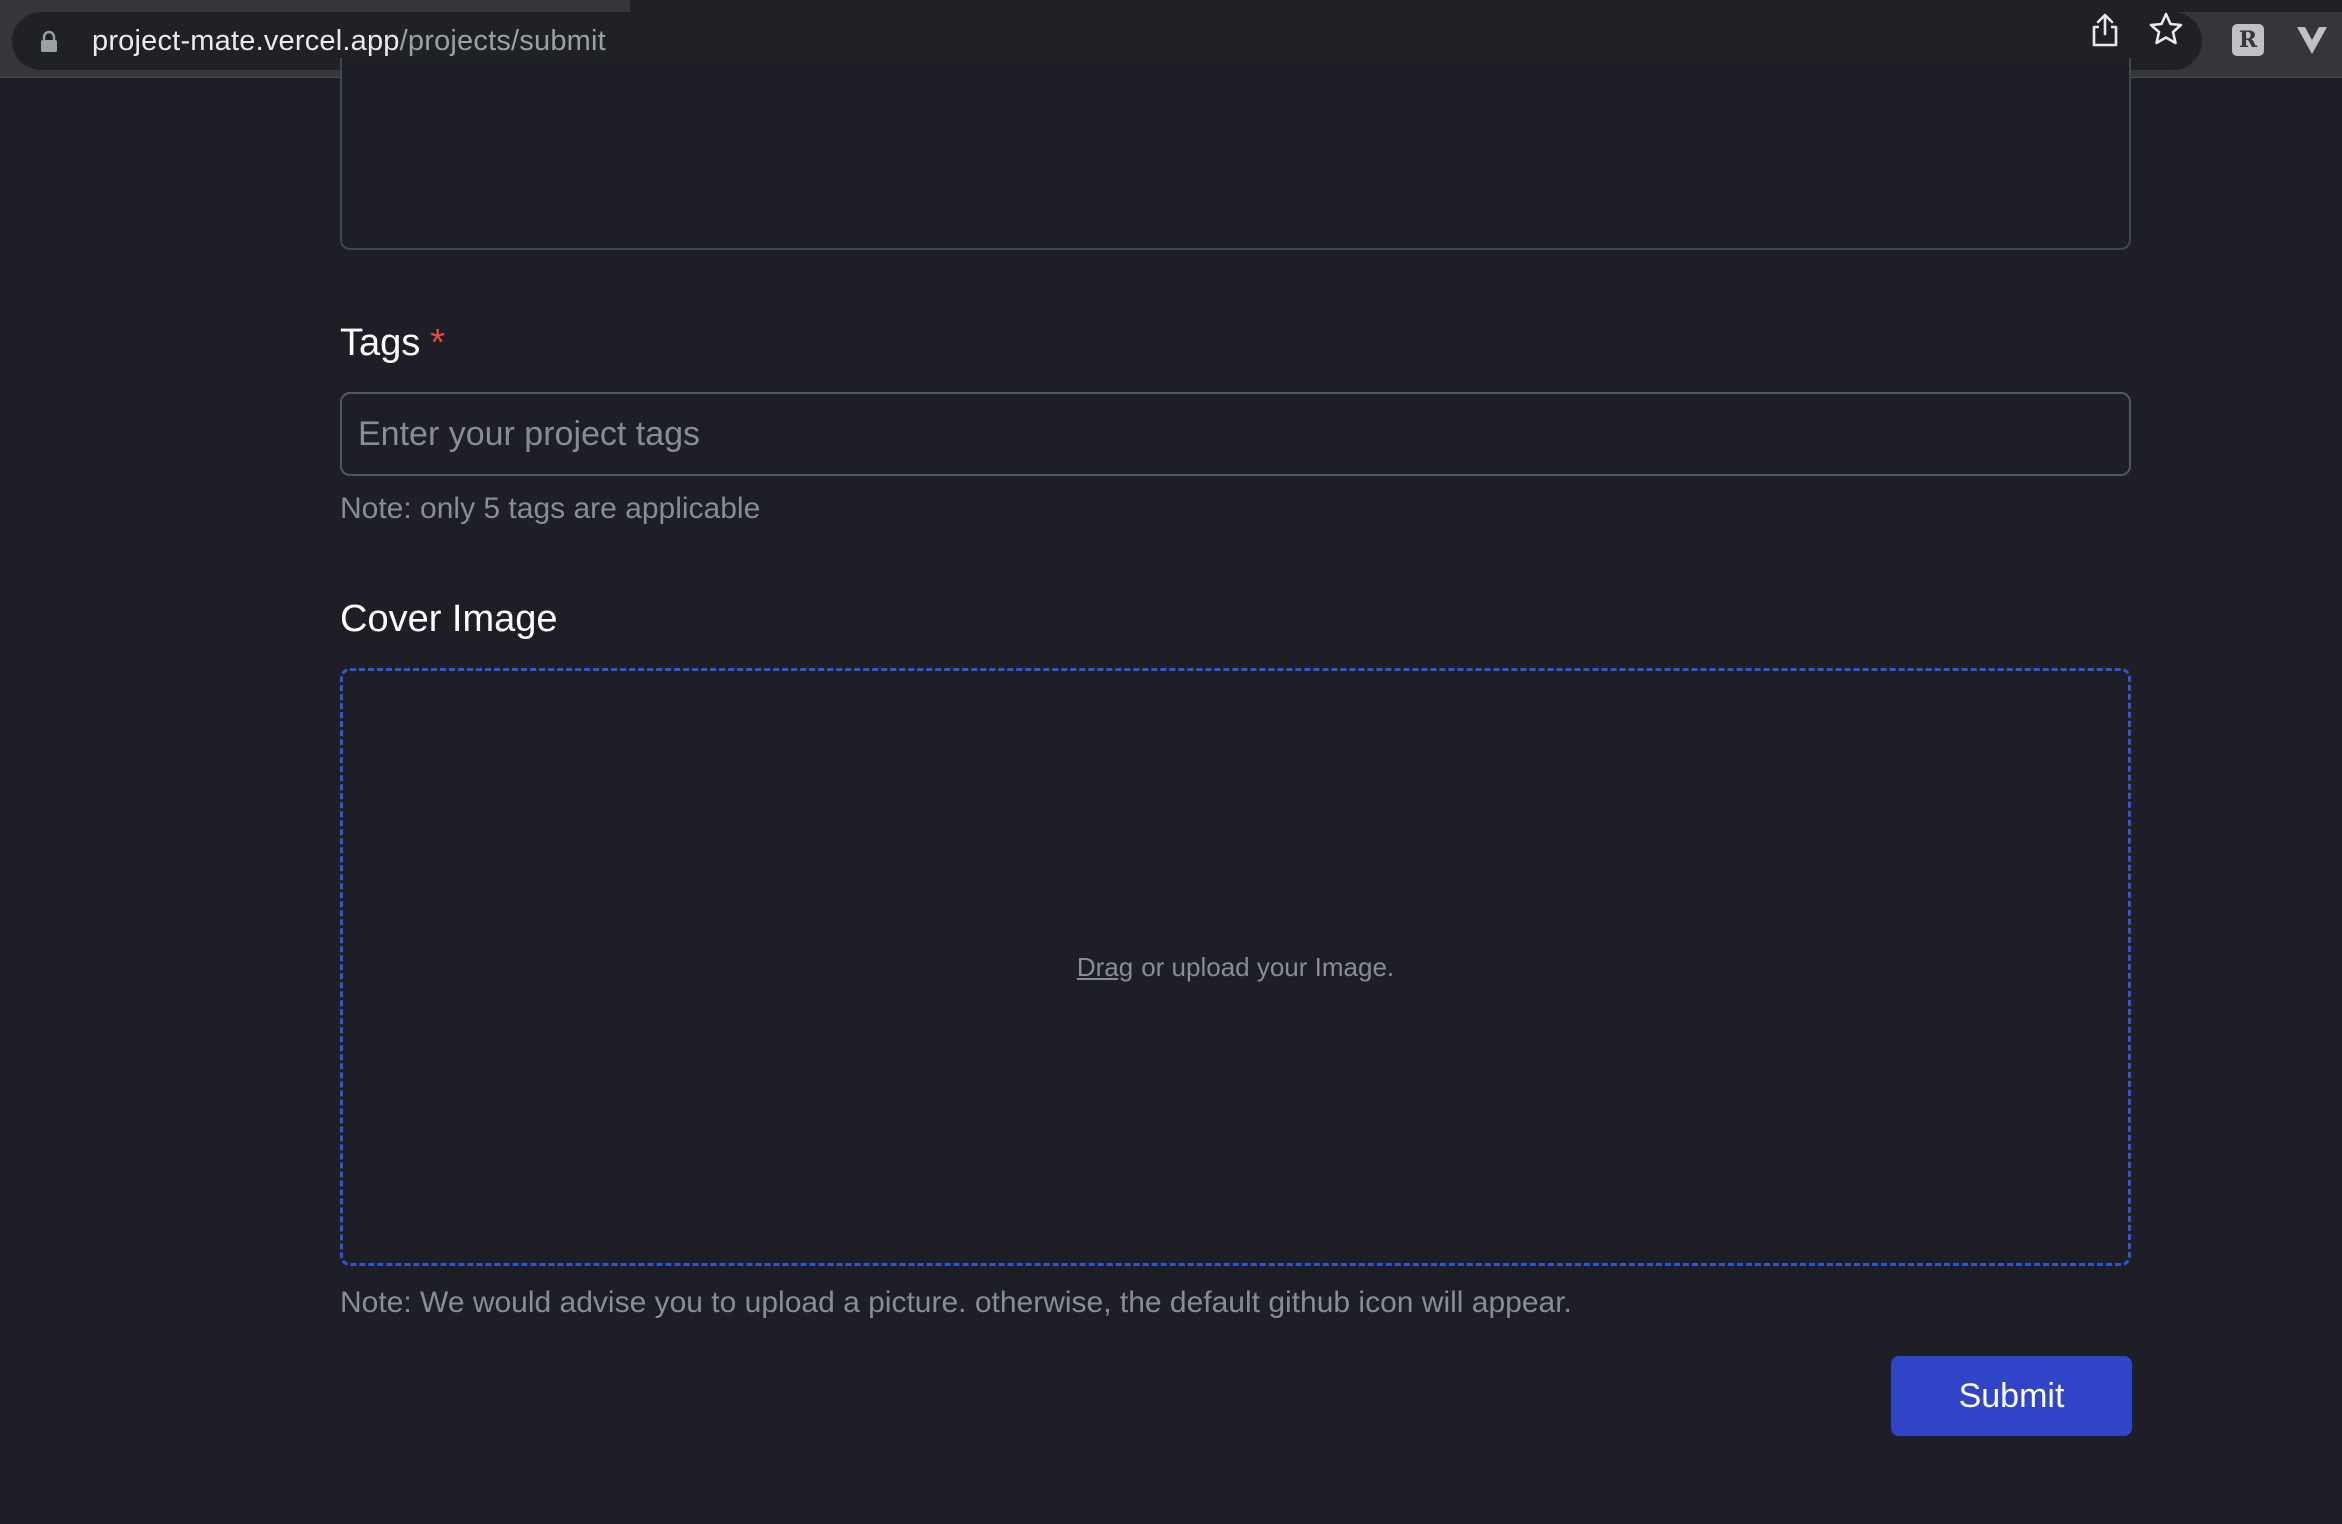 Image resolution: width=2342 pixels, height=1524 pixels. I want to click on share-icon, so click(2105, 30).